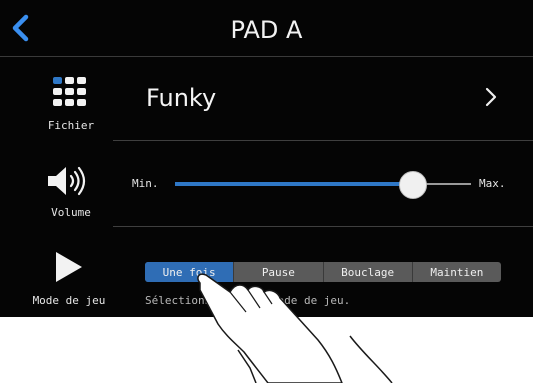  Describe the element at coordinates (70, 92) in the screenshot. I see `grid-icon` at that location.